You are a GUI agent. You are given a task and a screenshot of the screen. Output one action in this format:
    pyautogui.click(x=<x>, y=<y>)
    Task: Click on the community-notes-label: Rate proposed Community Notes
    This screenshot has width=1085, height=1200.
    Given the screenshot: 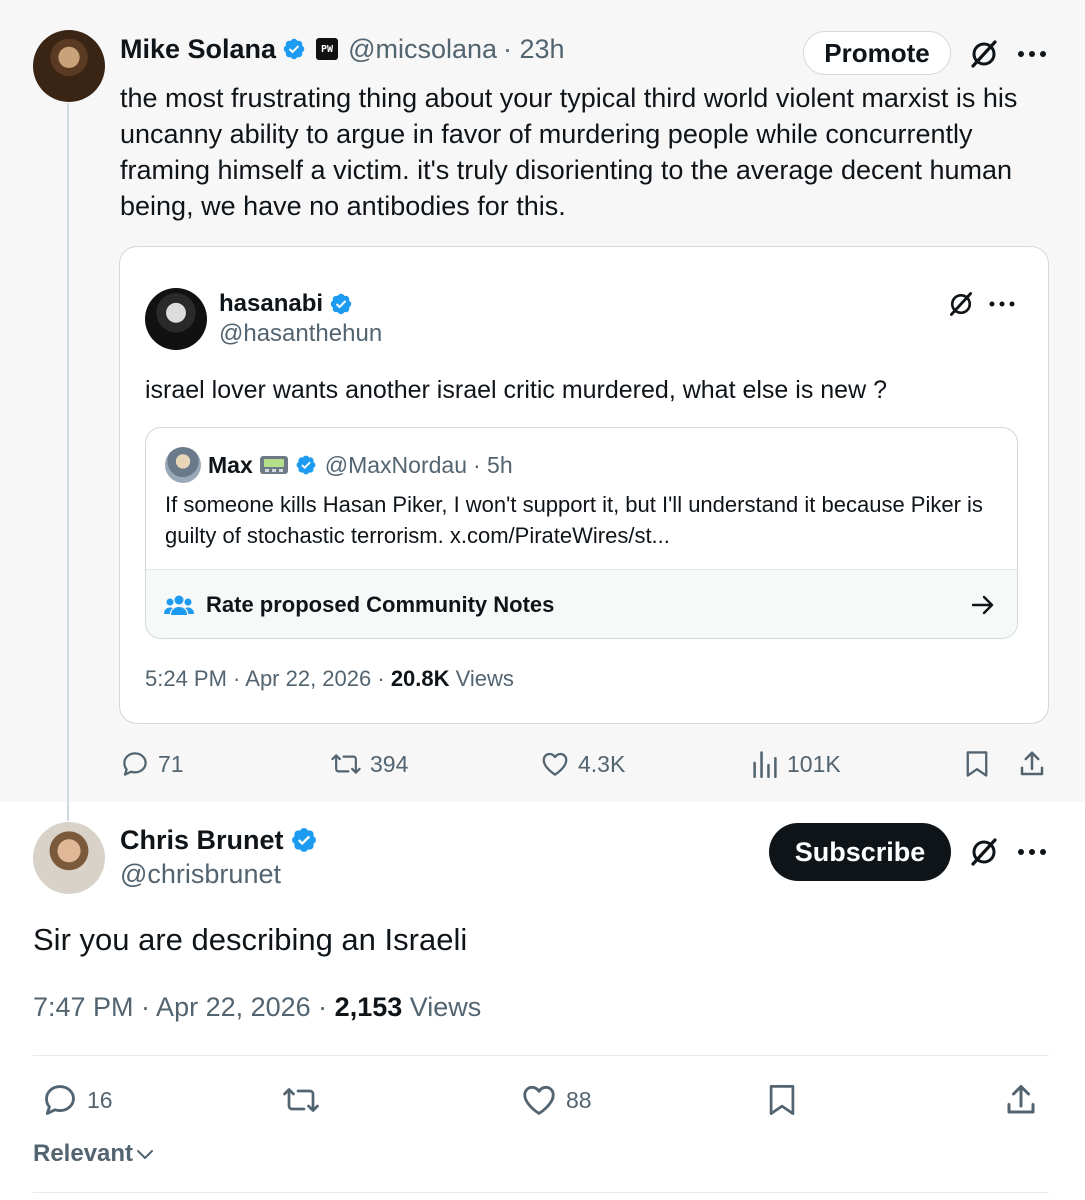 What is the action you would take?
    pyautogui.click(x=380, y=604)
    